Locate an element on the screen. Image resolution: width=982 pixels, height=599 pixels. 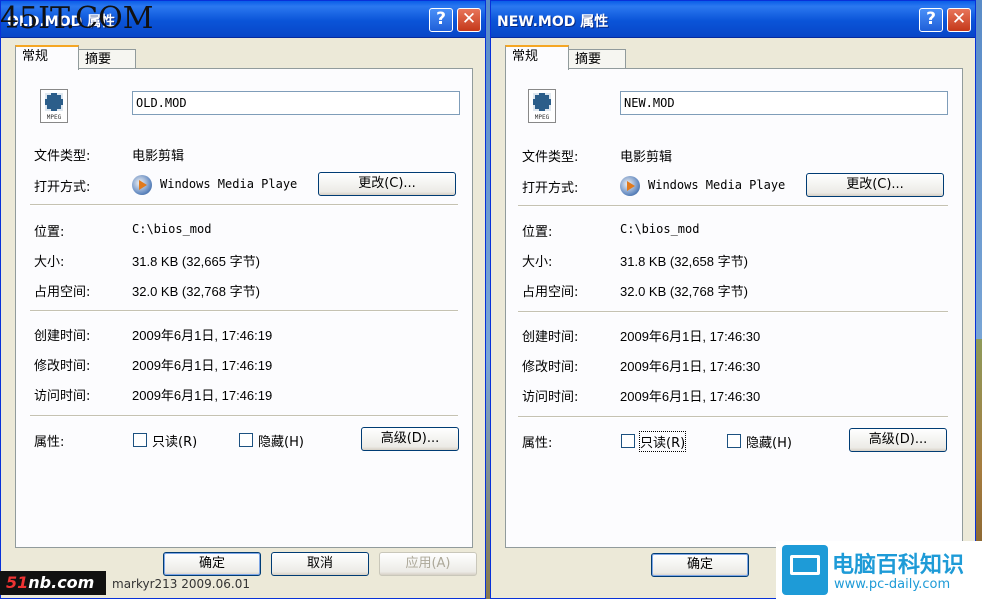
watermark-51nb-logo: 51nb.com is located at coordinates (53, 583).